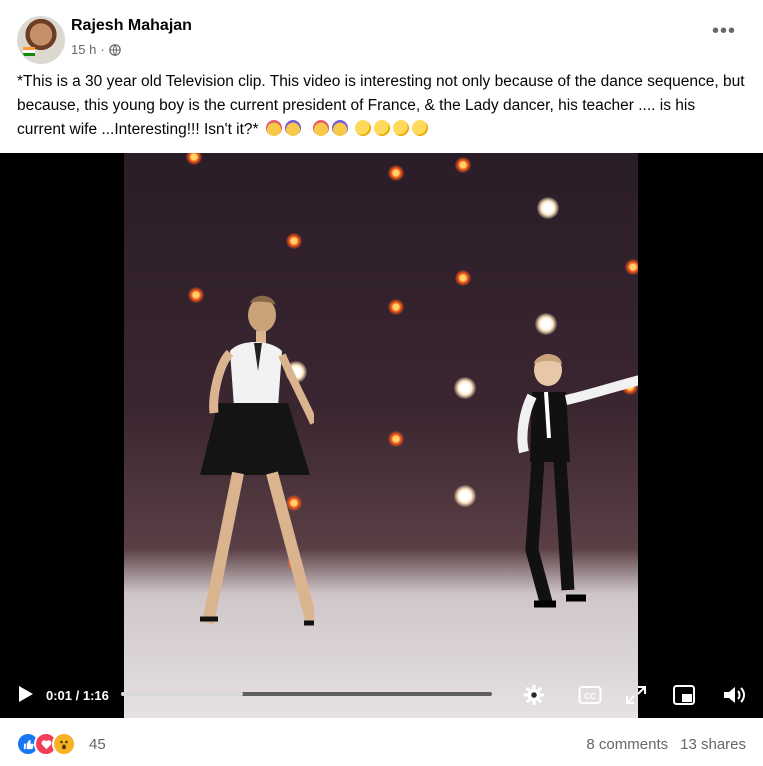 The height and width of the screenshot is (766, 763). I want to click on globe-icon, so click(114, 49).